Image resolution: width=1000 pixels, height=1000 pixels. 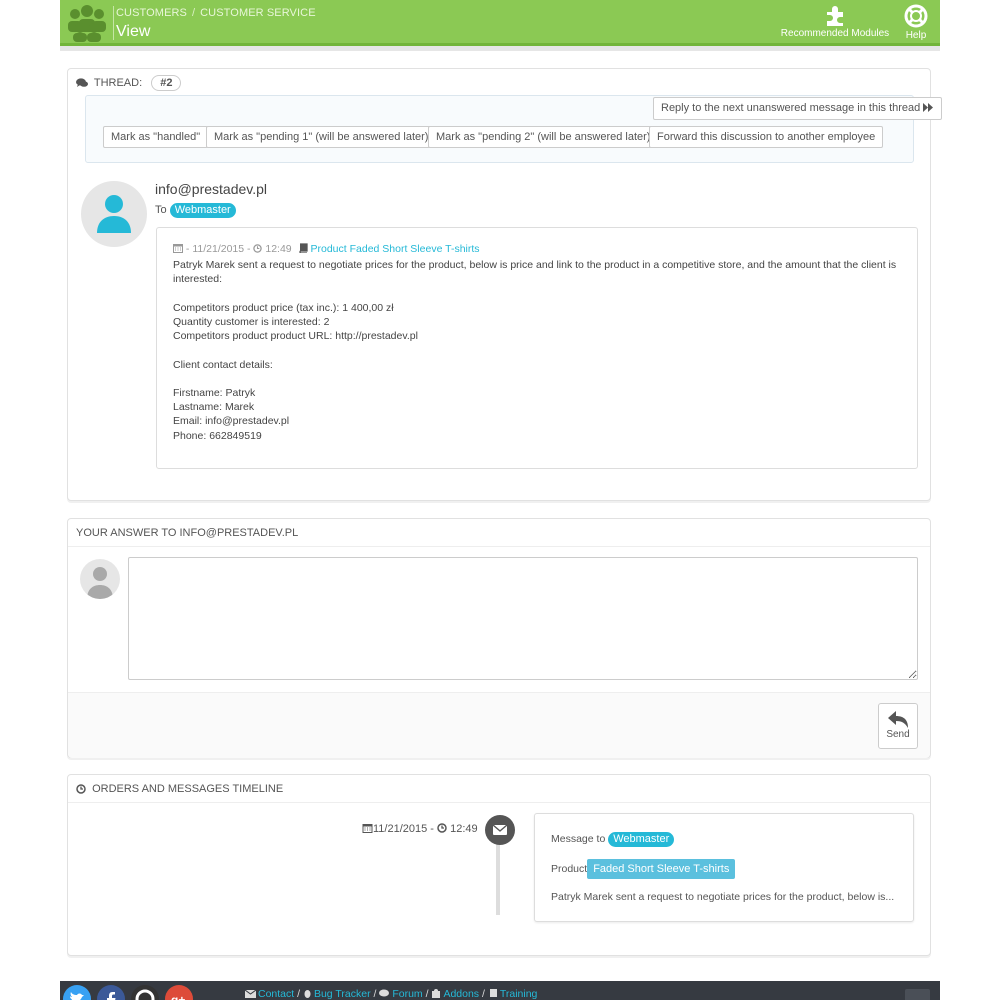 What do you see at coordinates (214, 392) in the screenshot?
I see `message-line: Firstname: Patryk` at bounding box center [214, 392].